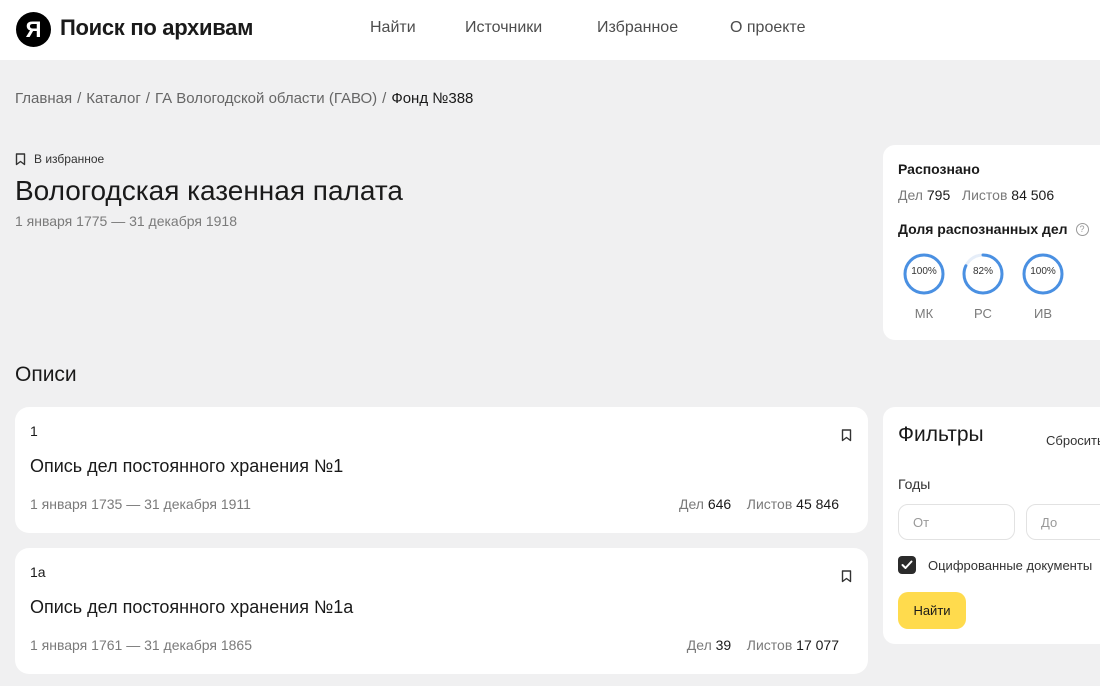 This screenshot has width=1100, height=686. I want to click on gauge-mk: 100% МК, so click(924, 286).